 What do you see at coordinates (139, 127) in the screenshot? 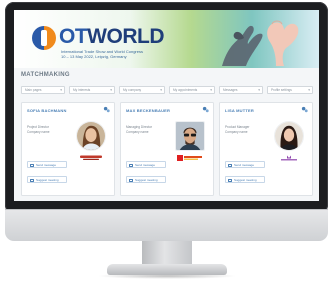
I see `contact-role: Managing Director` at bounding box center [139, 127].